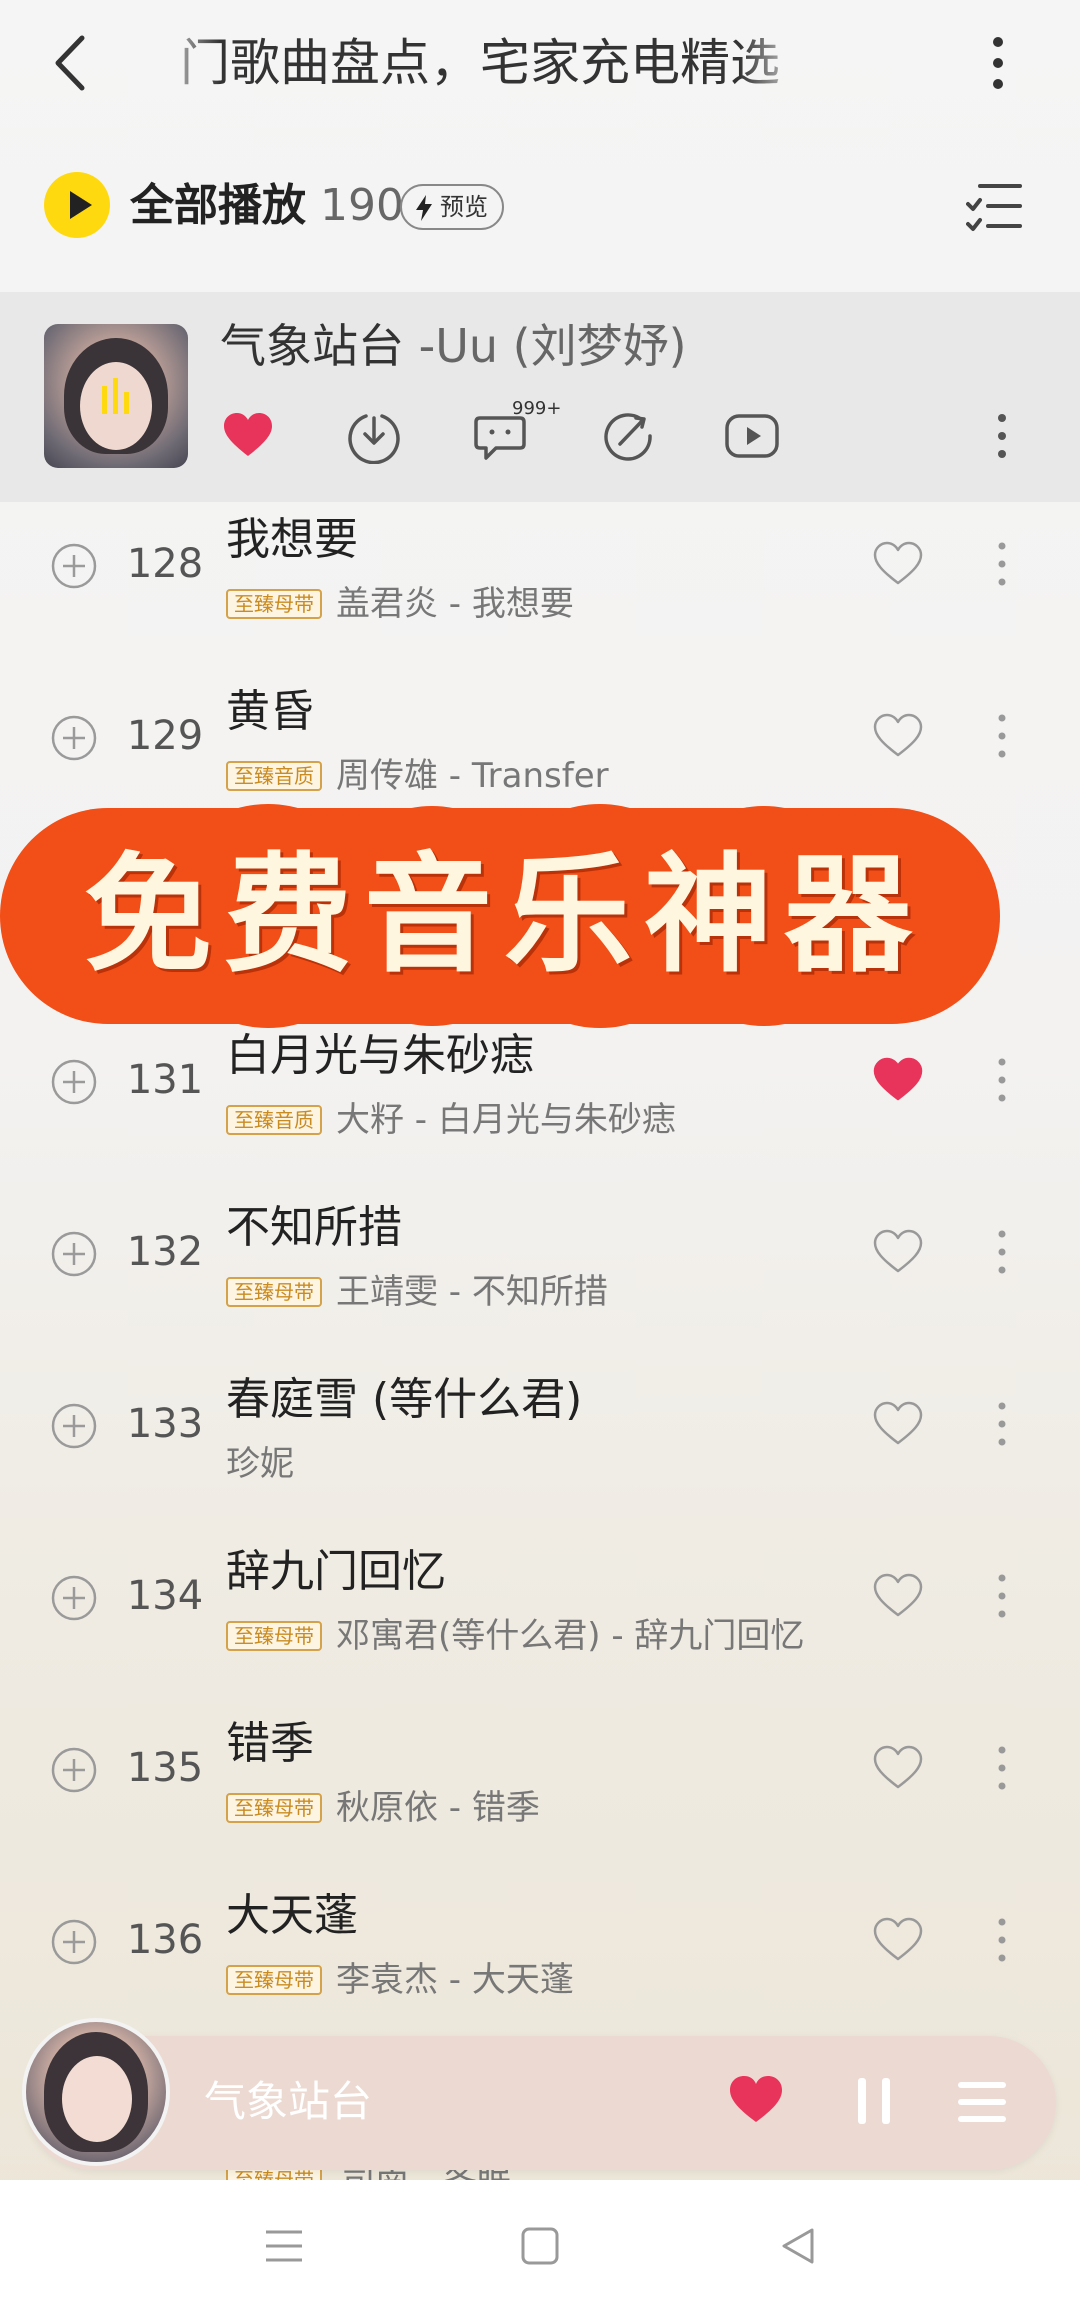 Image resolution: width=1080 pixels, height=2313 pixels. I want to click on song-row: 128 我想要至臻母带 盖君炎 - 我想要, so click(540, 588).